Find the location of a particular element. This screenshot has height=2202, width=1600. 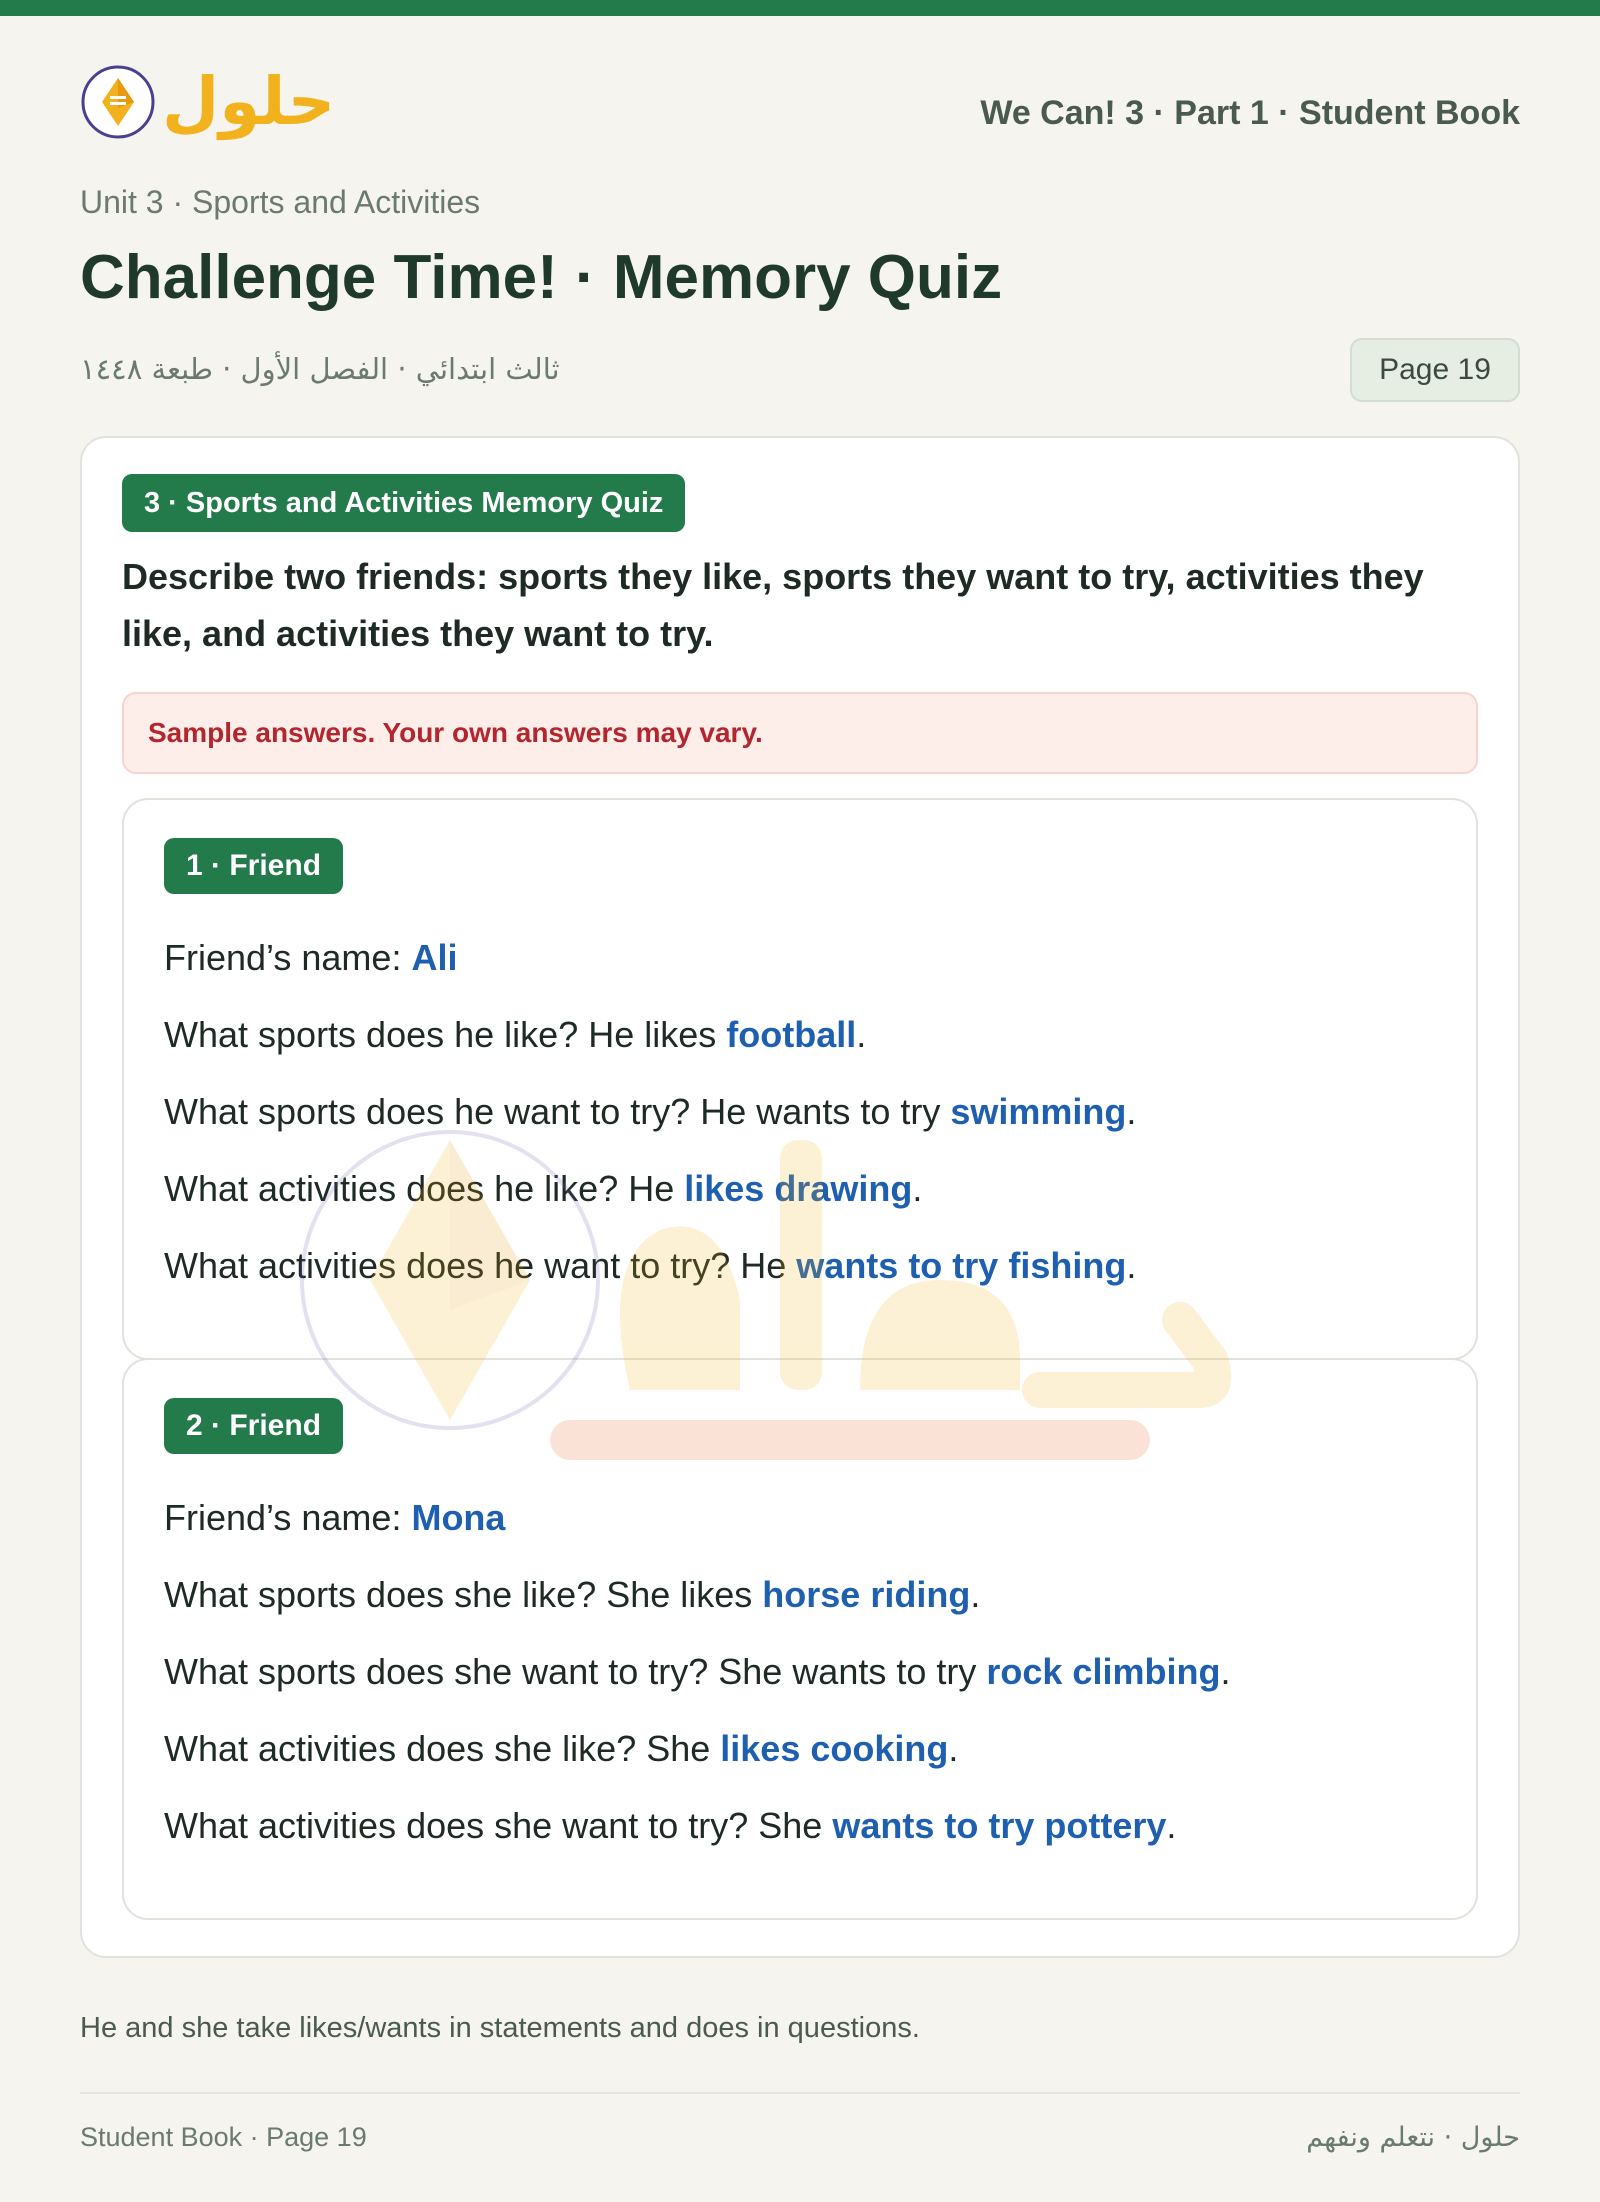

answer-text: rock climbing is located at coordinates (1103, 1671).